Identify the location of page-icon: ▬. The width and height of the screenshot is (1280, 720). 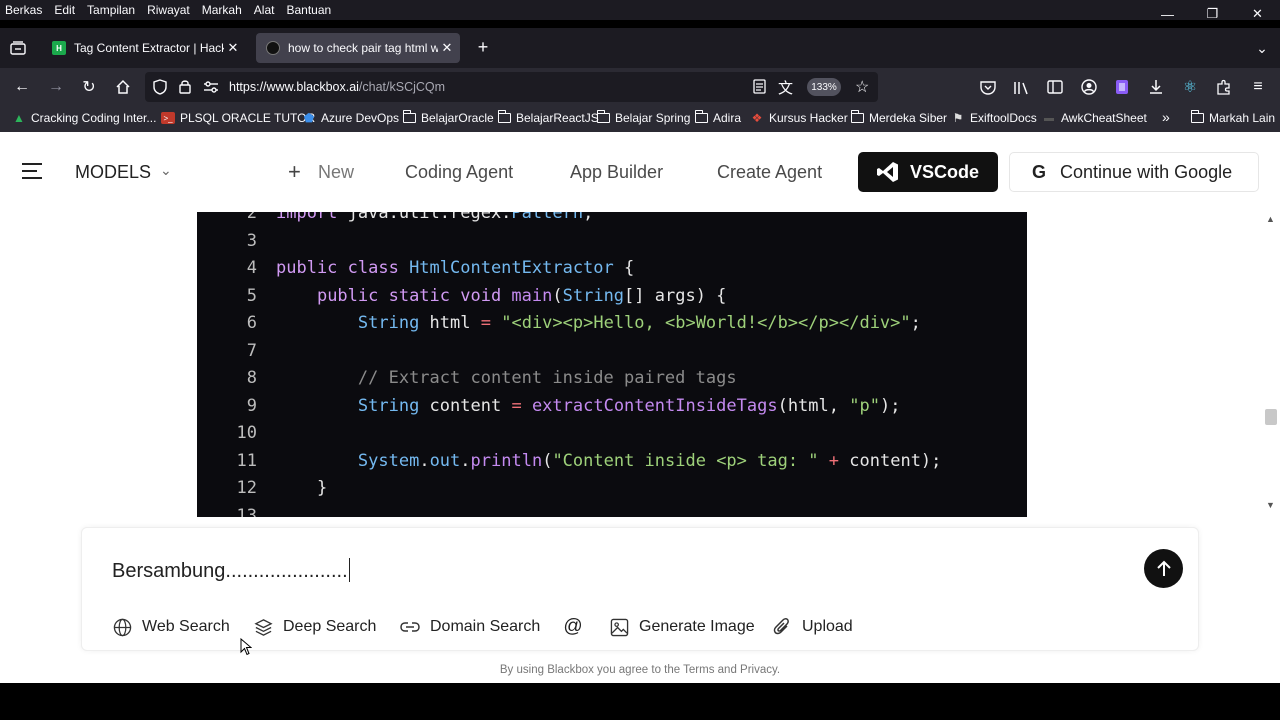
(1049, 118).